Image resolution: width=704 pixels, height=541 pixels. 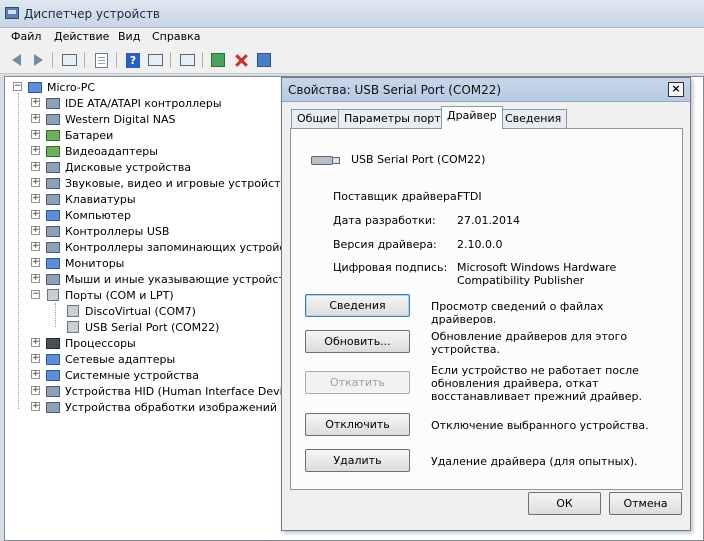 I want to click on sound-icon, so click(x=53, y=183).